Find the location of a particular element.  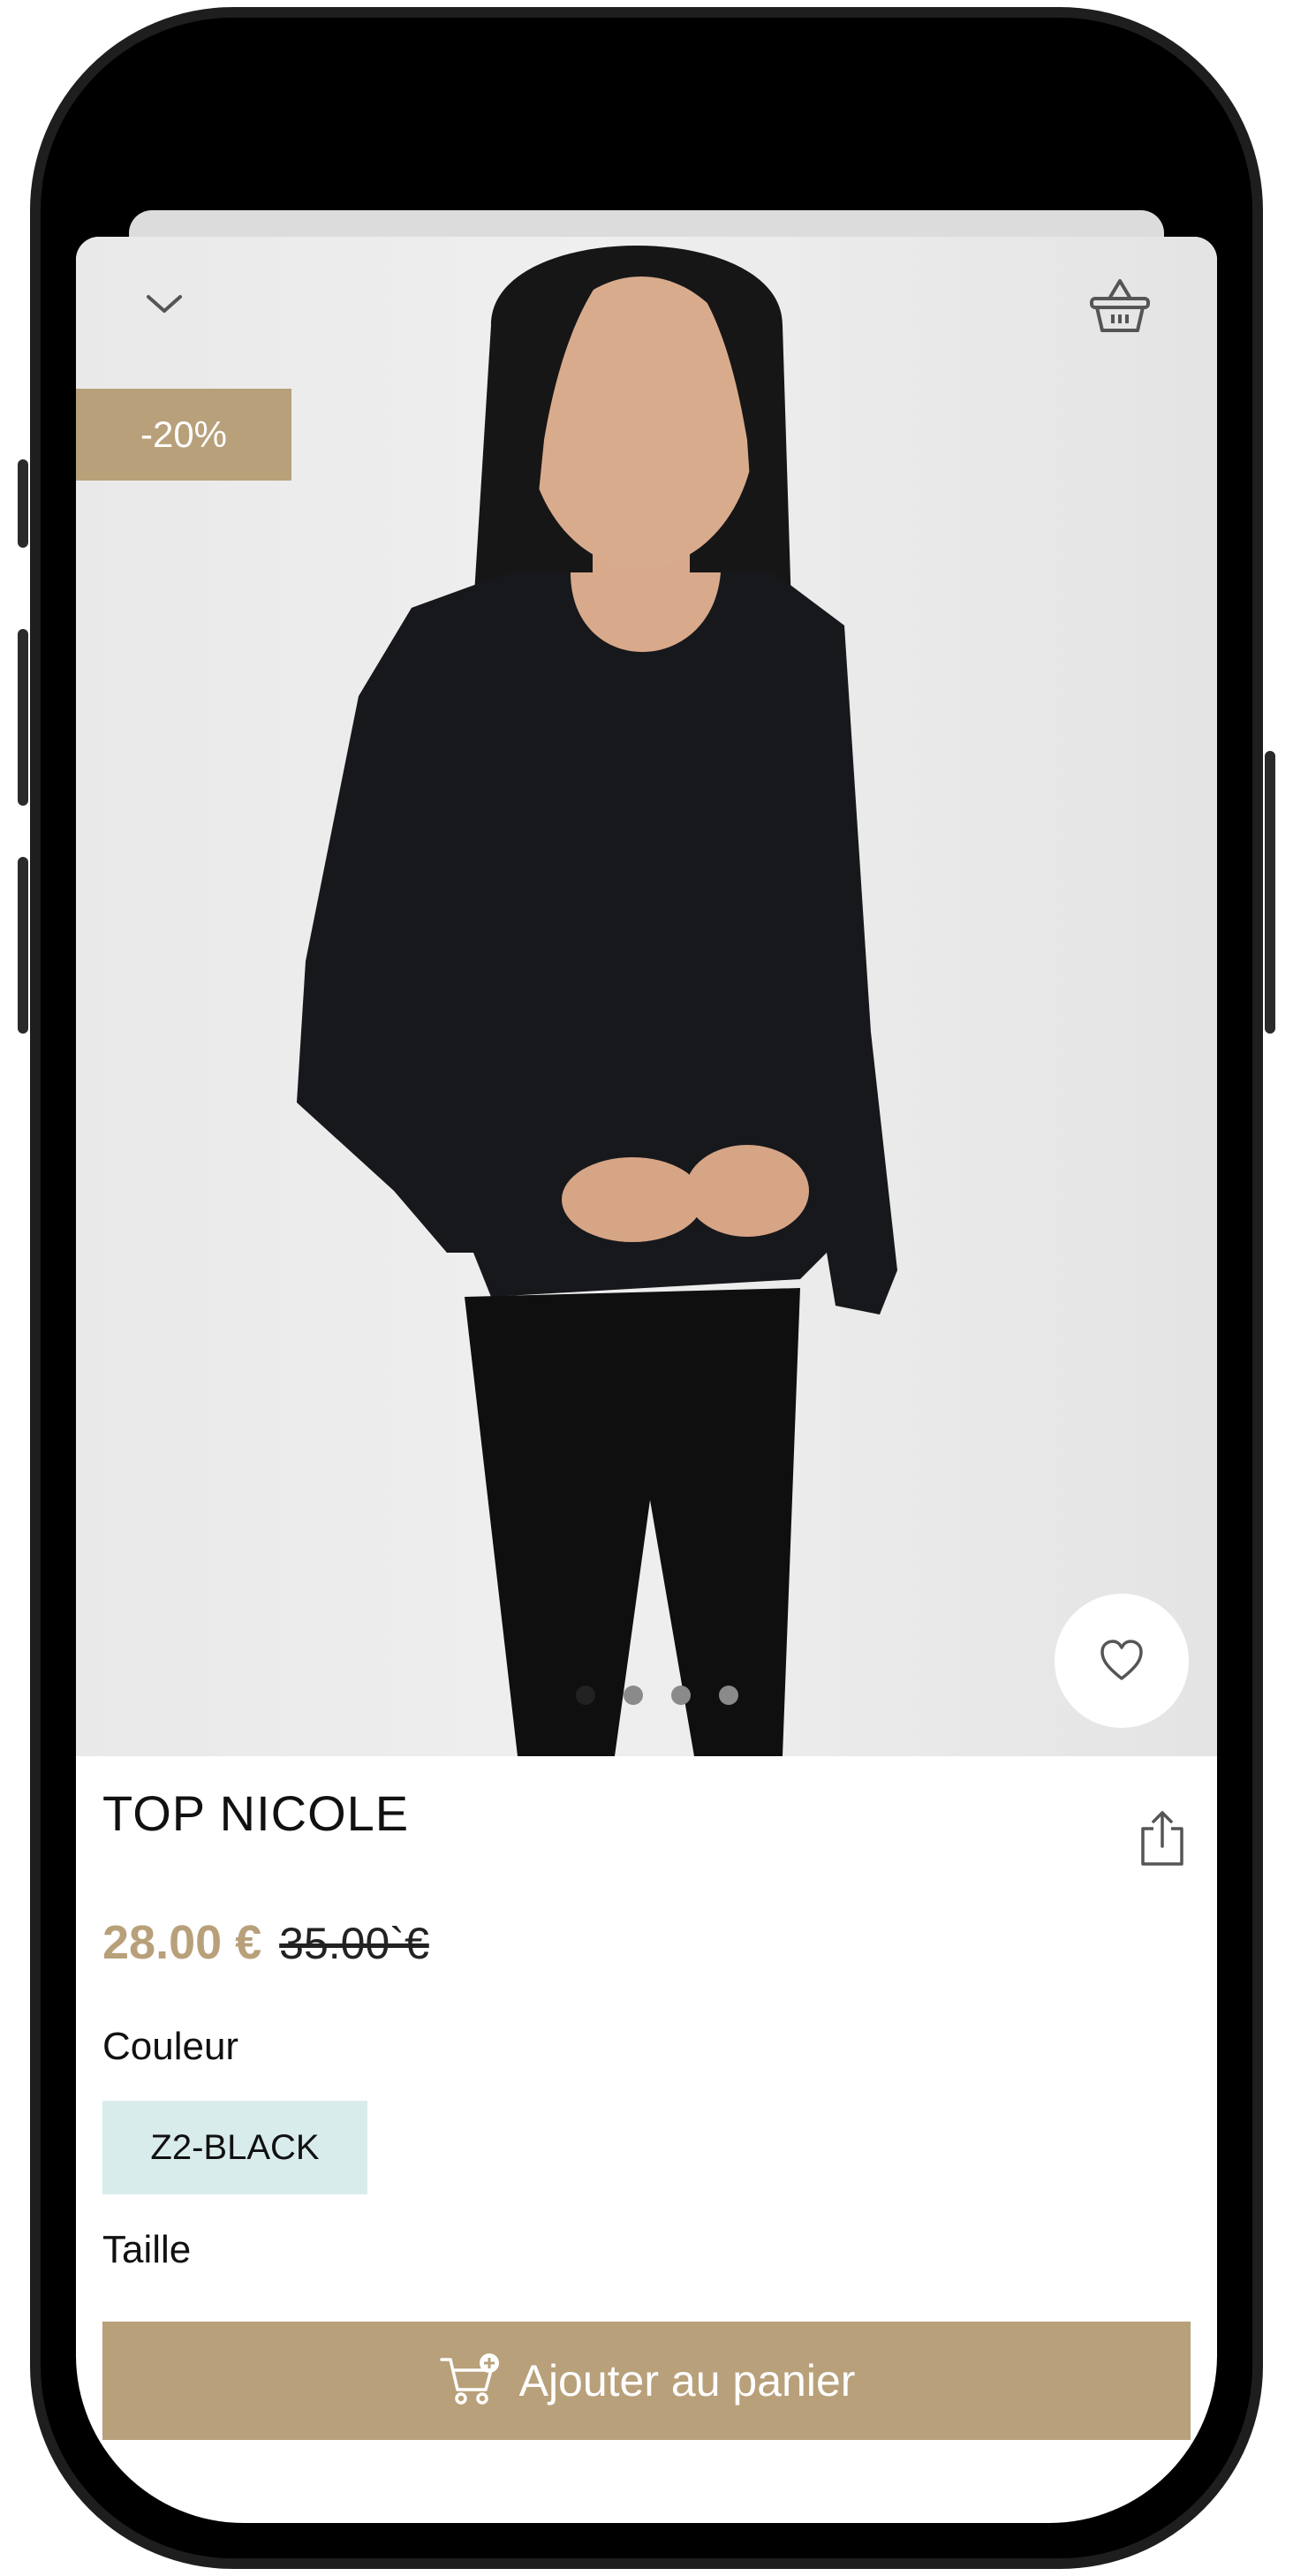

discount-badge: -20% is located at coordinates (183, 435).